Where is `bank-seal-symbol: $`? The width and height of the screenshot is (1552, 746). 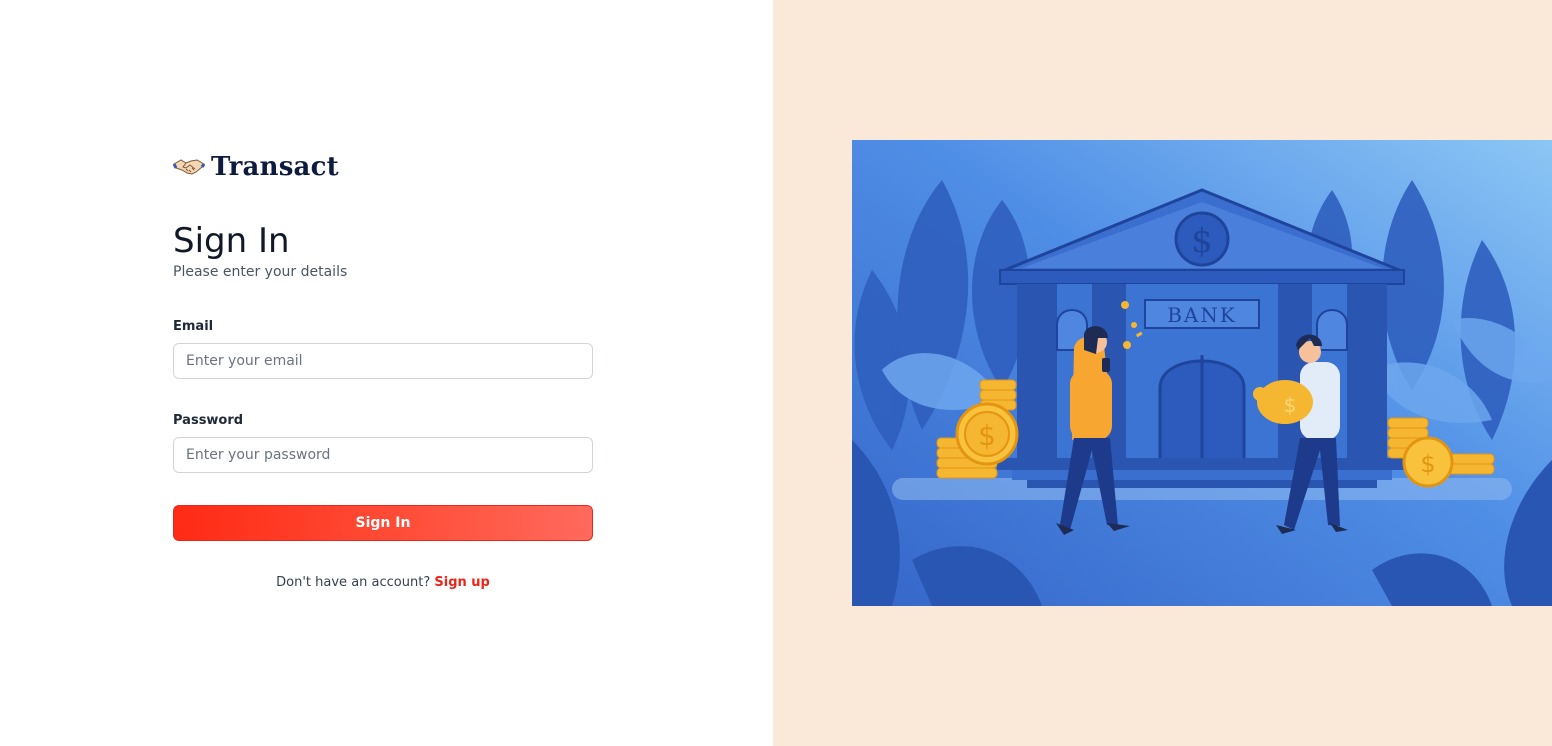 bank-seal-symbol: $ is located at coordinates (1202, 241).